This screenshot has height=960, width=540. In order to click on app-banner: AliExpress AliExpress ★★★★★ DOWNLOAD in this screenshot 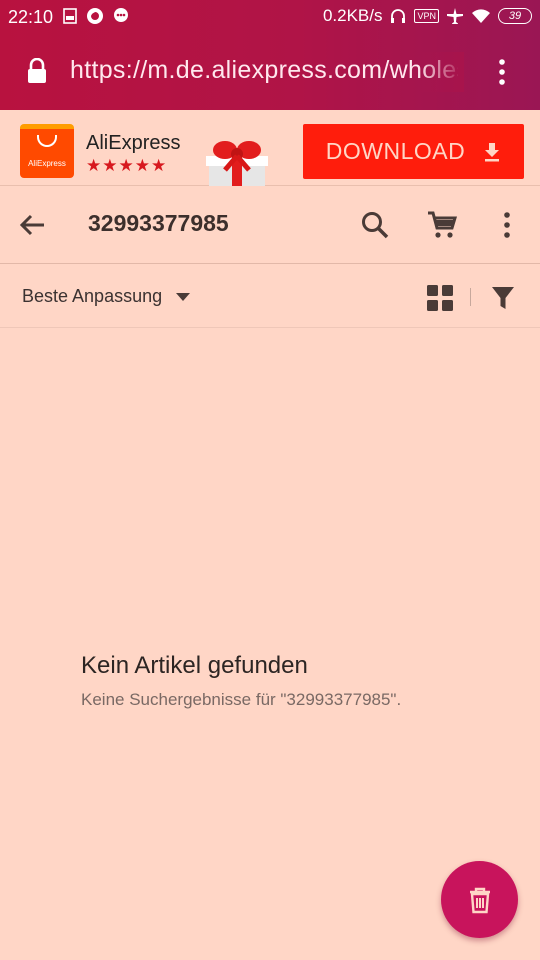, I will do `click(270, 148)`.